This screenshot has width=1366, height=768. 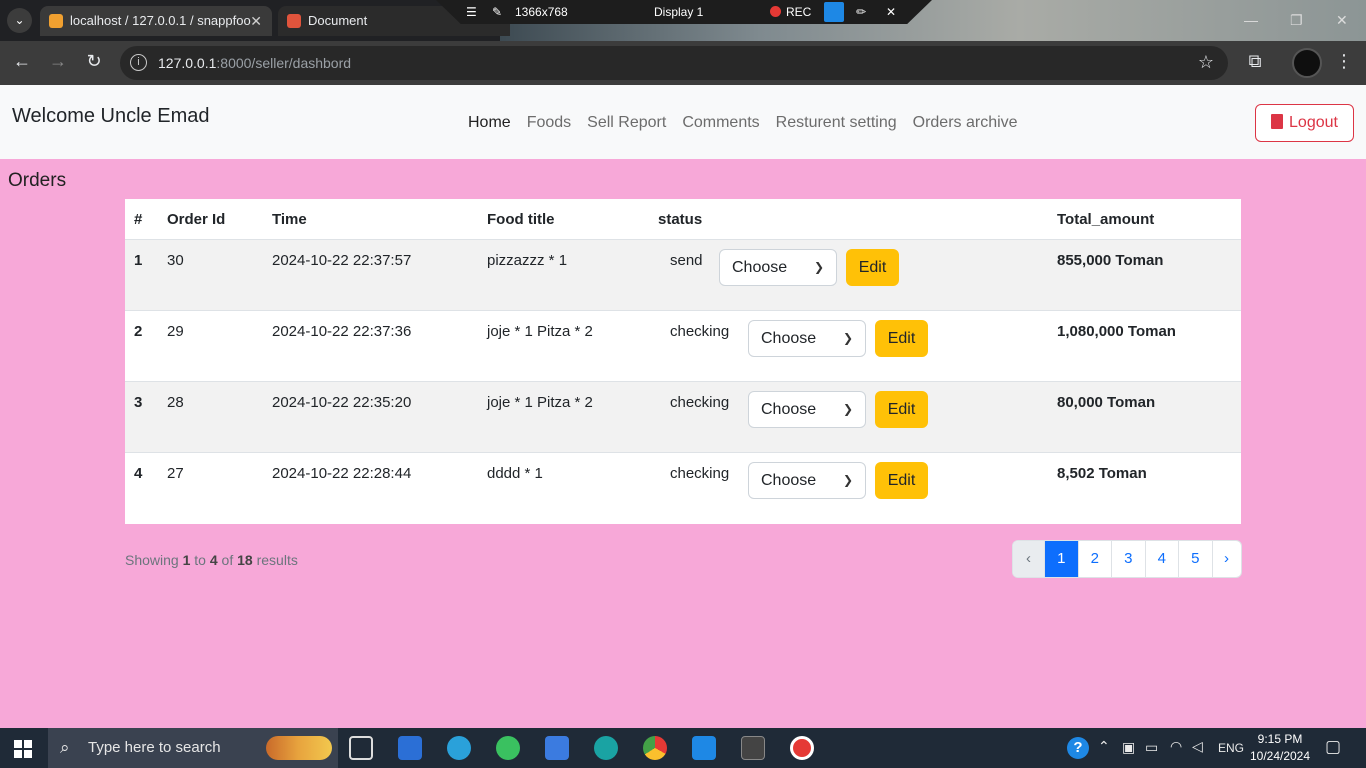 I want to click on nav-link-orders-archive: Orders archive, so click(x=965, y=123).